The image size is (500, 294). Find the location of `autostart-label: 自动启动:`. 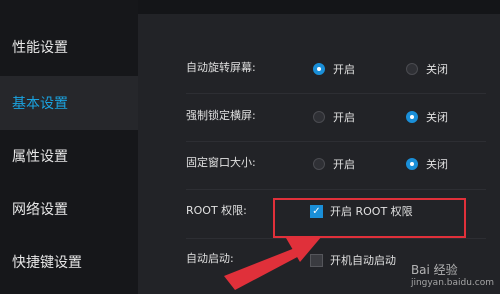

autostart-label: 自动启动: is located at coordinates (210, 258).